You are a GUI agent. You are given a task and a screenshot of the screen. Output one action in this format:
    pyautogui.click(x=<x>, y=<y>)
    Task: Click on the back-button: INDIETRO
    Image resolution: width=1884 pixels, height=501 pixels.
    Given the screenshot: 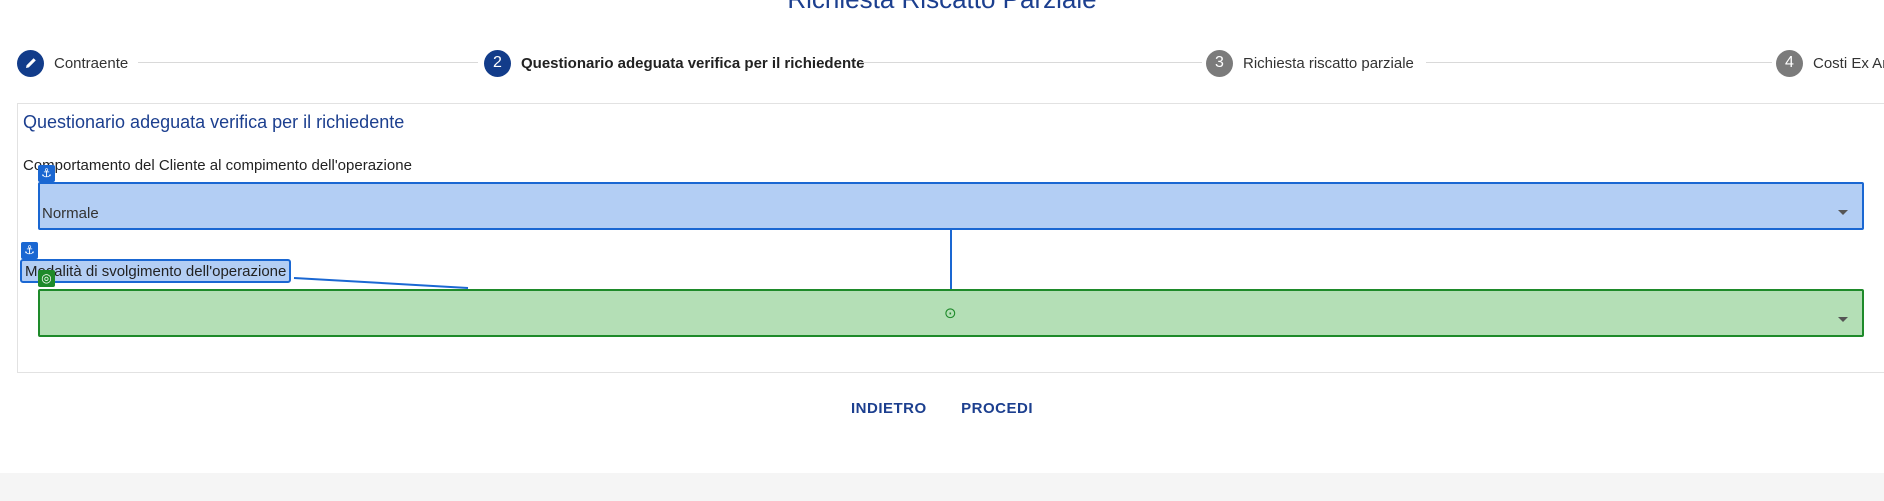 What is the action you would take?
    pyautogui.click(x=889, y=408)
    